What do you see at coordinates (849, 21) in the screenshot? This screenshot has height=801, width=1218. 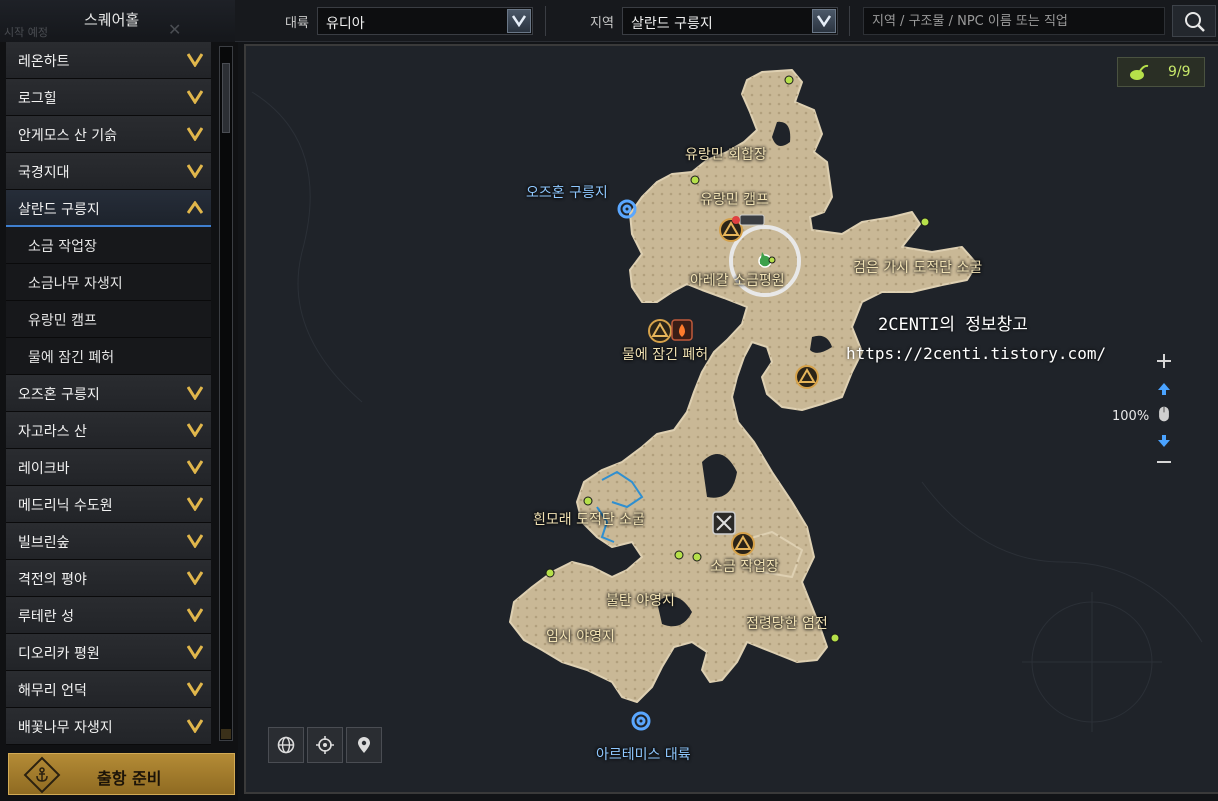 I see `divider` at bounding box center [849, 21].